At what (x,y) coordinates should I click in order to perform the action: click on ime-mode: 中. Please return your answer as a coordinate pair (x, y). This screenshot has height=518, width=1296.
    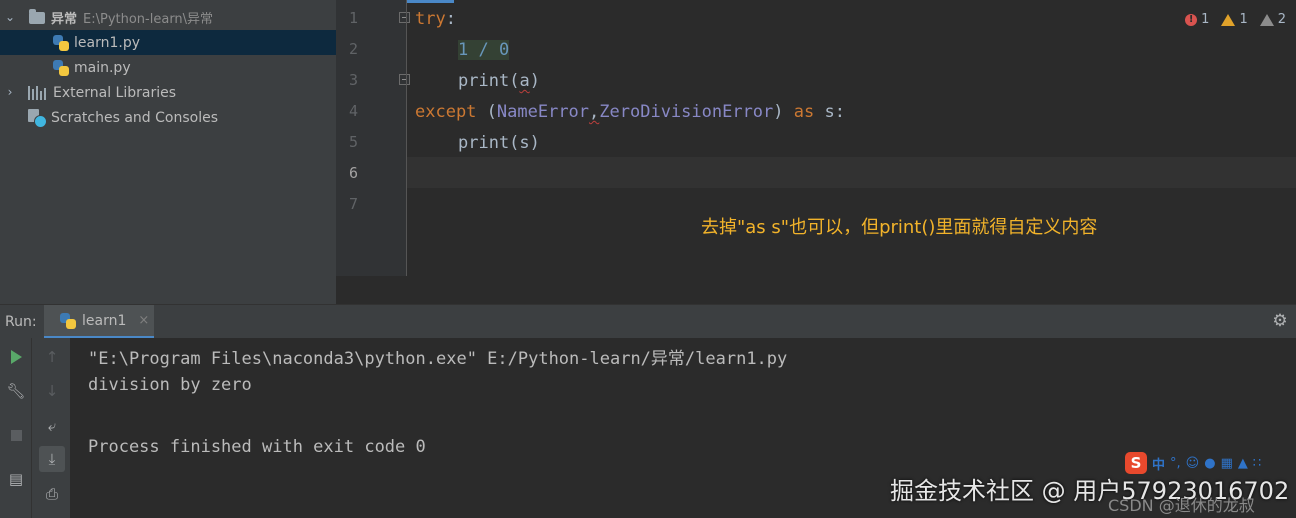
    Looking at the image, I should click on (1158, 463).